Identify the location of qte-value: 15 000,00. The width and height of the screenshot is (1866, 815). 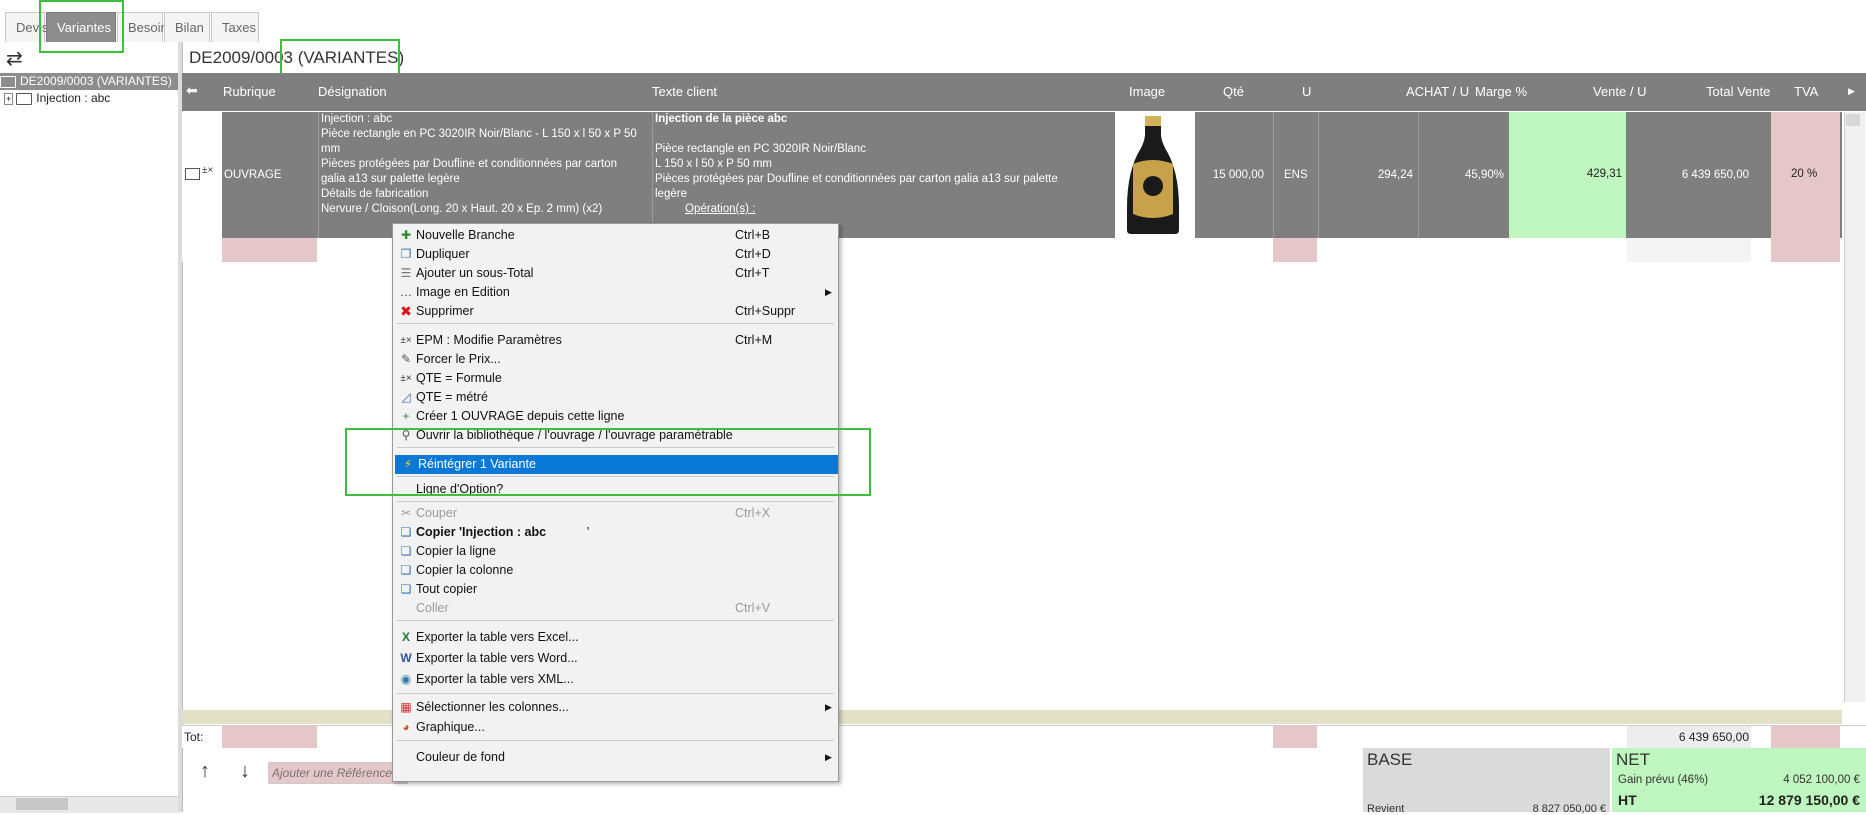
(1238, 175).